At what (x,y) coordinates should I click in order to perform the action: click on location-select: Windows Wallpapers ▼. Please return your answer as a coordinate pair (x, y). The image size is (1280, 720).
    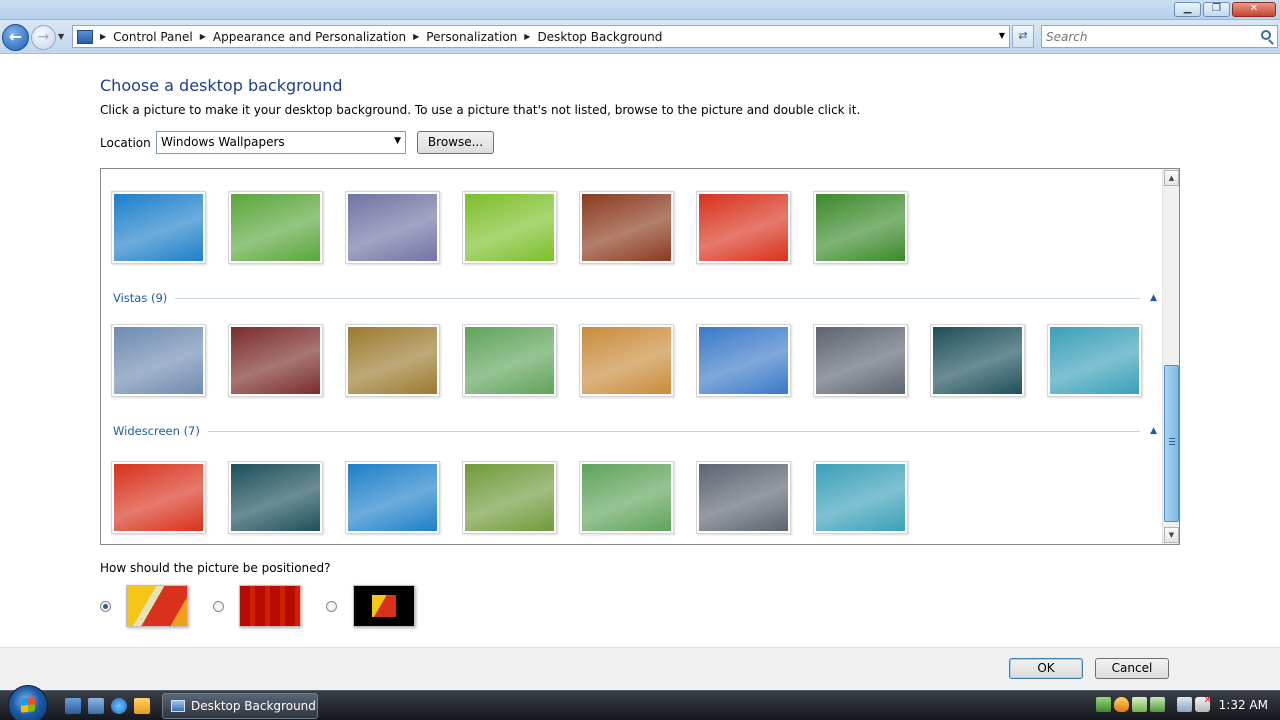
    Looking at the image, I should click on (281, 142).